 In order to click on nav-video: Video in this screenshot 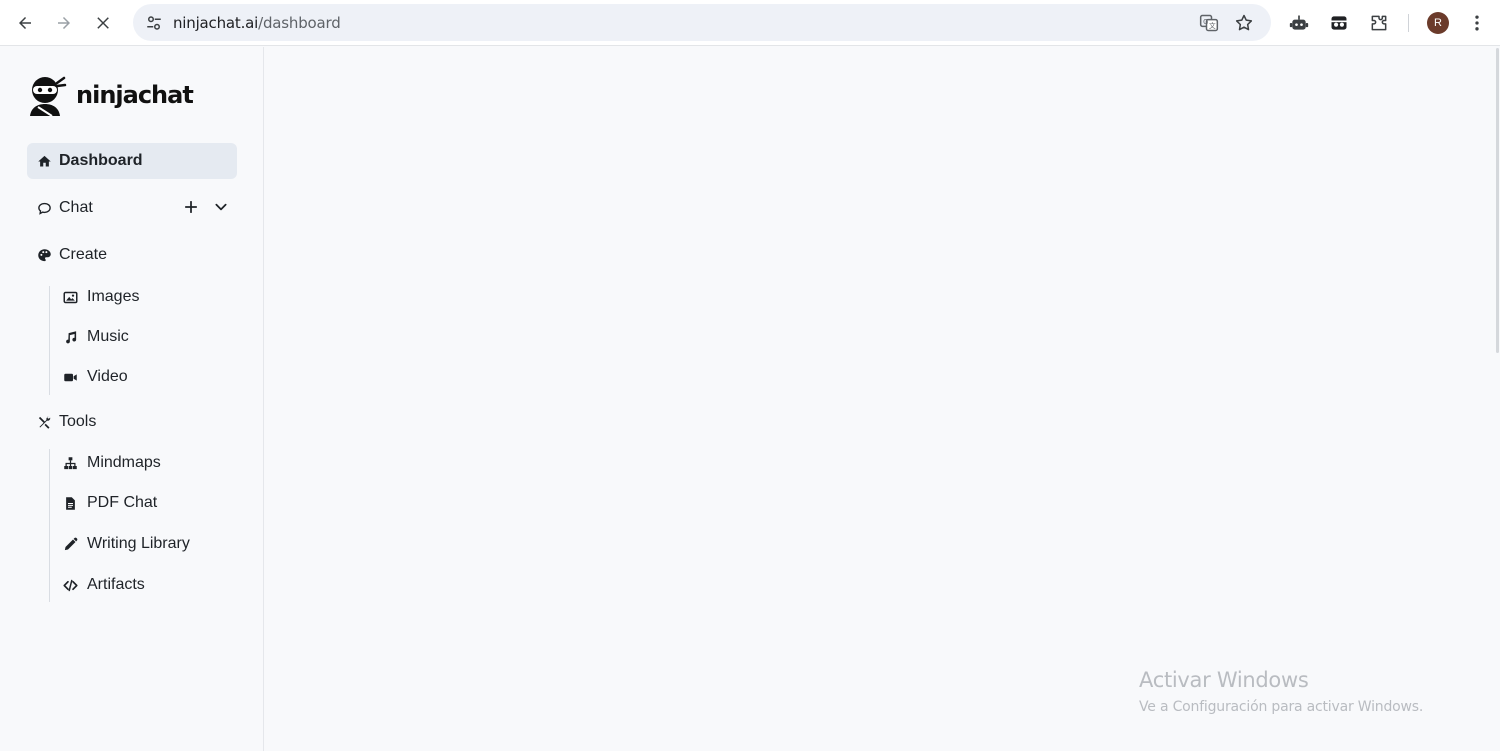, I will do `click(95, 377)`.